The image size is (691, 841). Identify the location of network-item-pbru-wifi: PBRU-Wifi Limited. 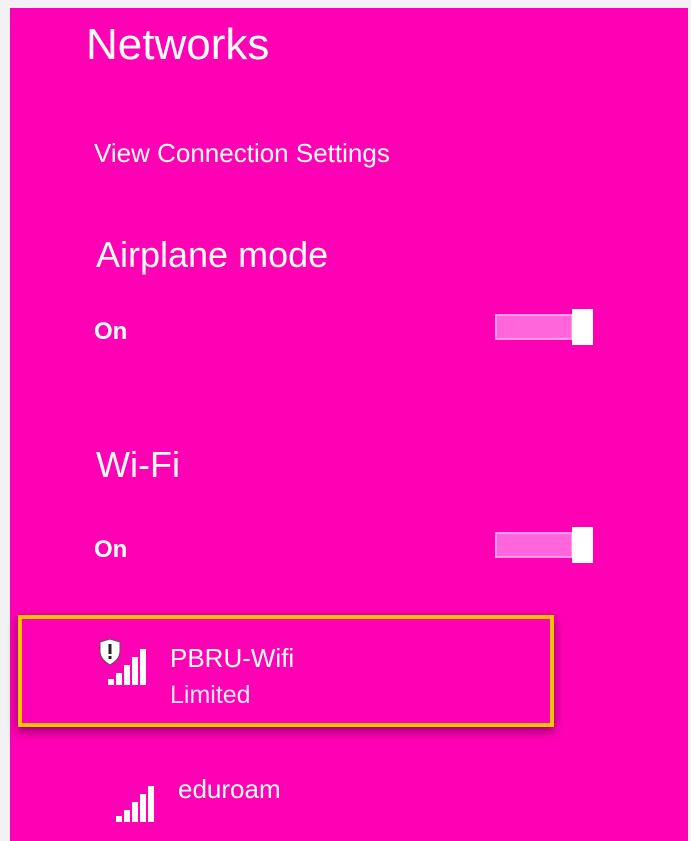
(286, 671).